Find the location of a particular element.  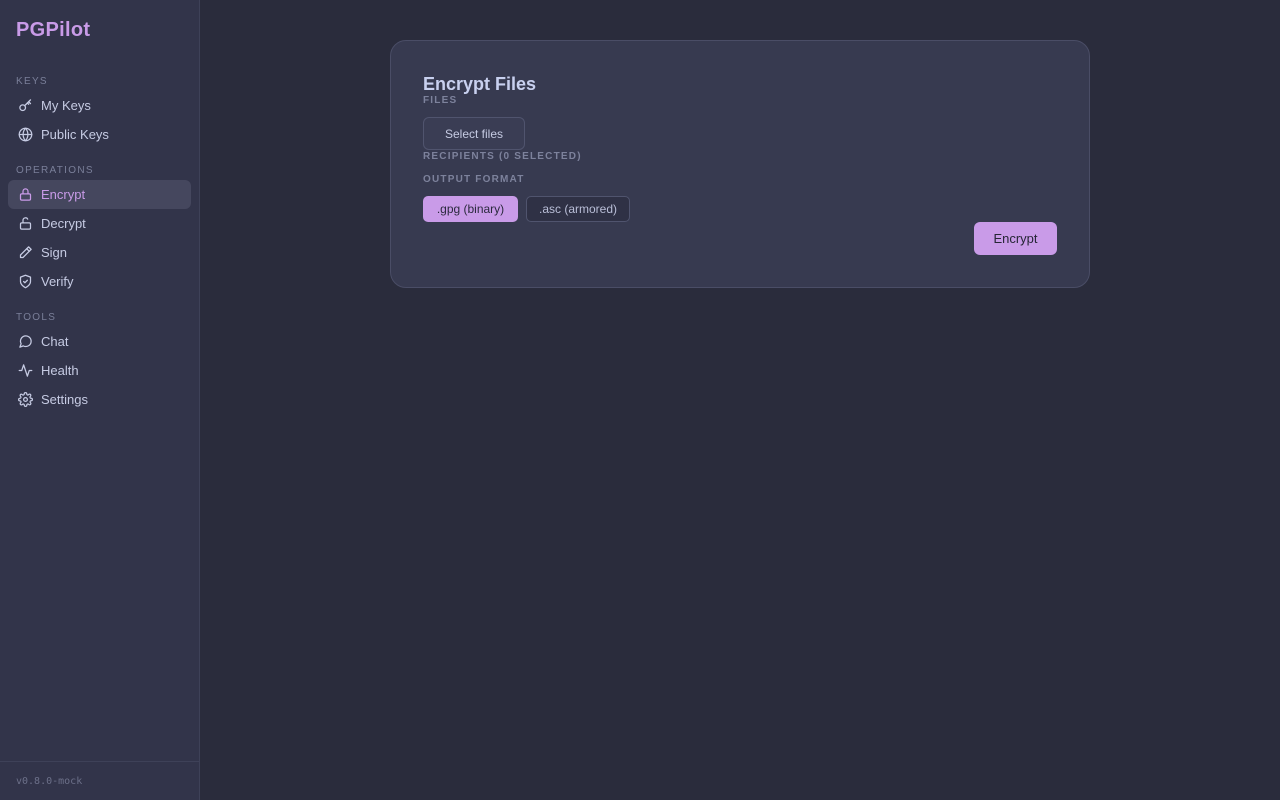

pen-icon is located at coordinates (25, 253).